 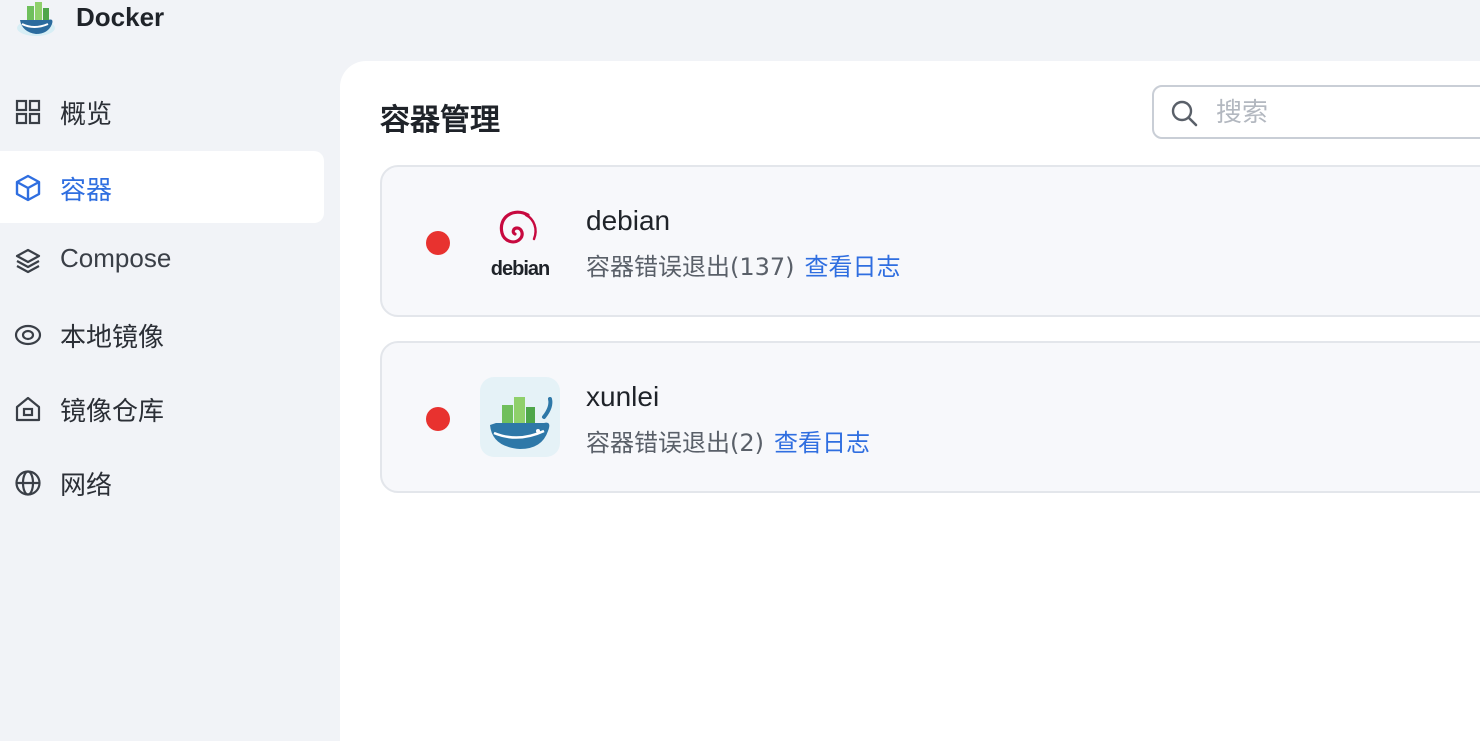 What do you see at coordinates (623, 396) in the screenshot?
I see `container-name: xunlei` at bounding box center [623, 396].